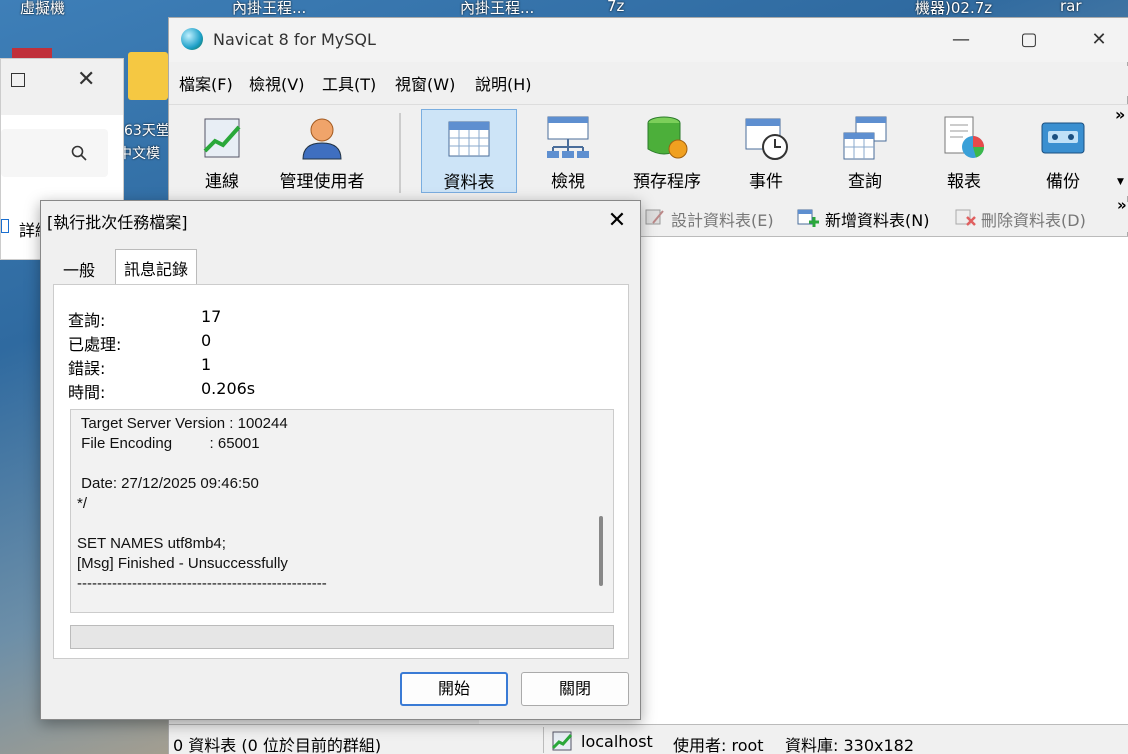 This screenshot has height=754, width=1128. I want to click on close-button: ✕, so click(1099, 40).